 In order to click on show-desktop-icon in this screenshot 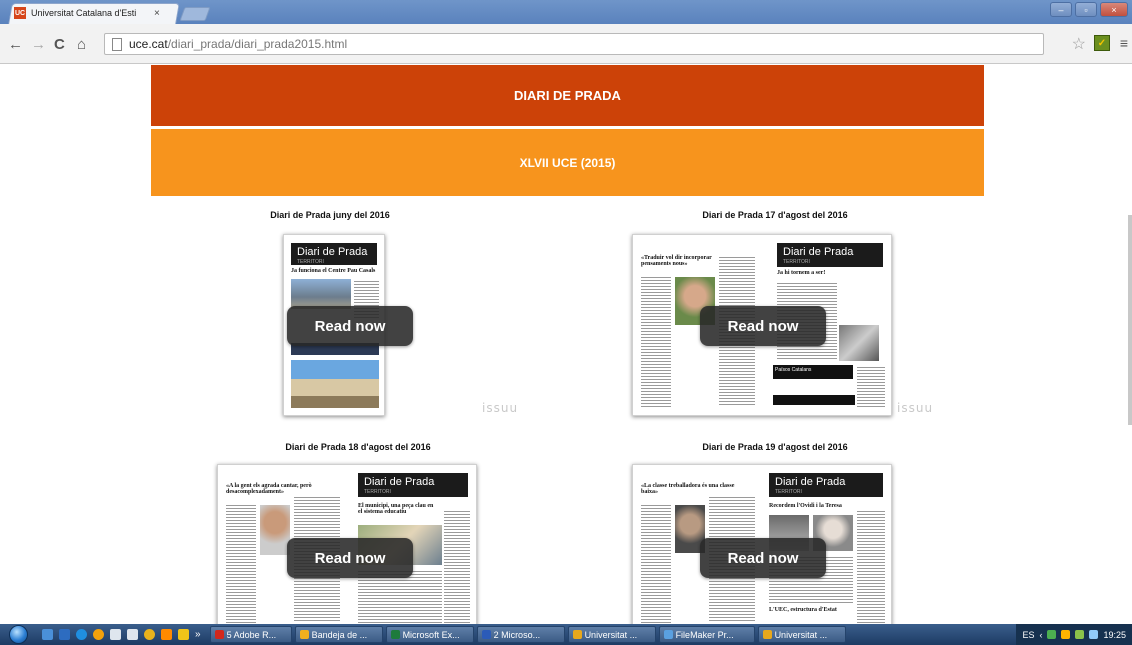, I will do `click(47, 634)`.